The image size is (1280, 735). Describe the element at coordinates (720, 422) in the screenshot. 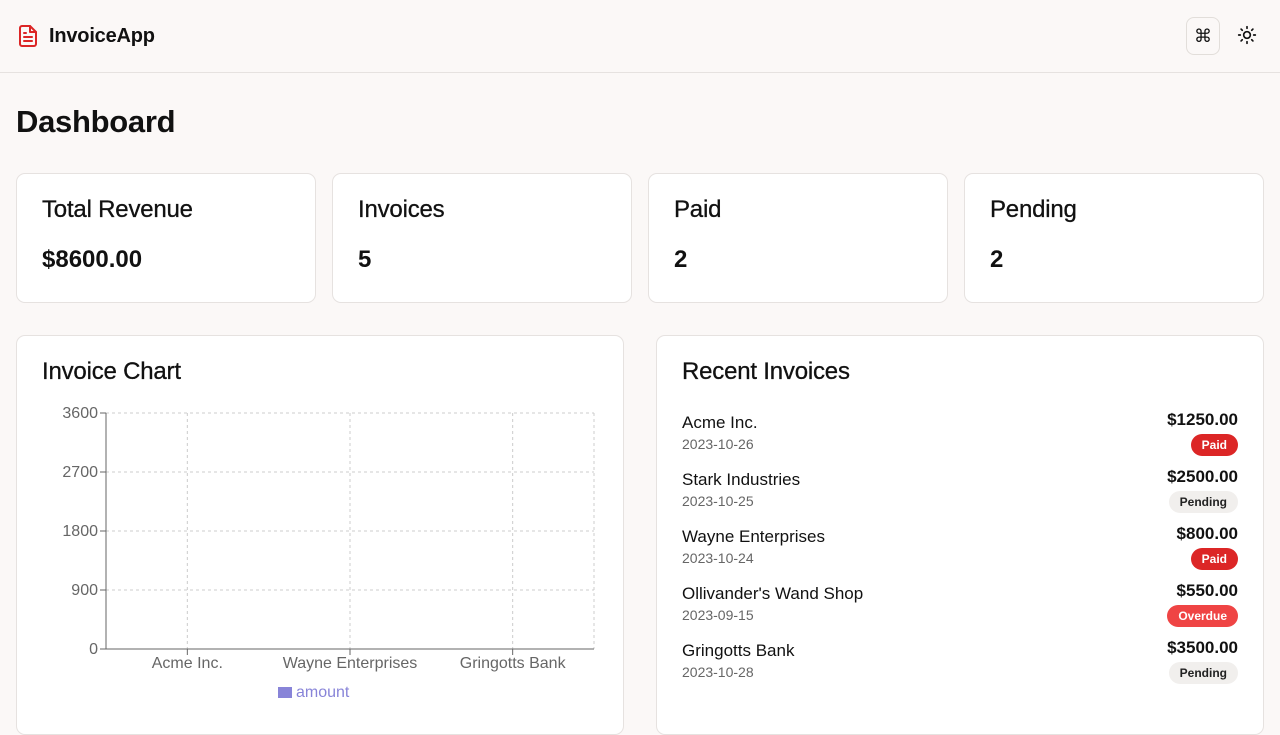

I see `invoice-client-name: Acme Inc.` at that location.